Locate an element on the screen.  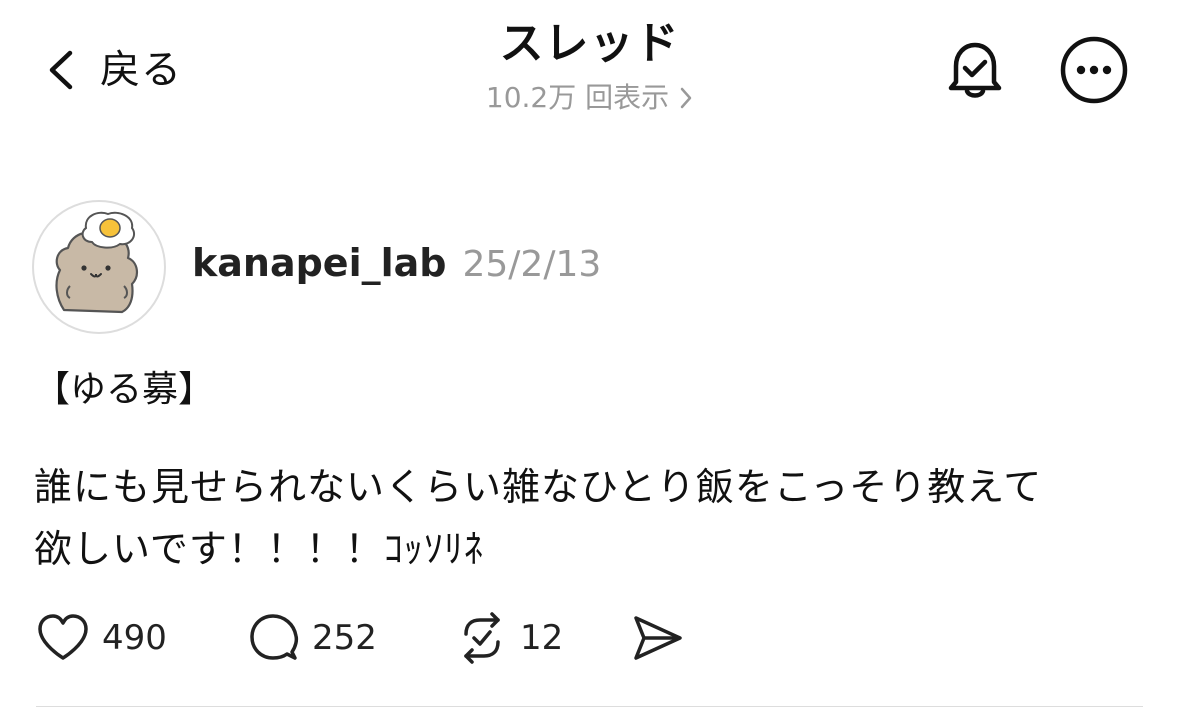
share-button is located at coordinates (658, 638).